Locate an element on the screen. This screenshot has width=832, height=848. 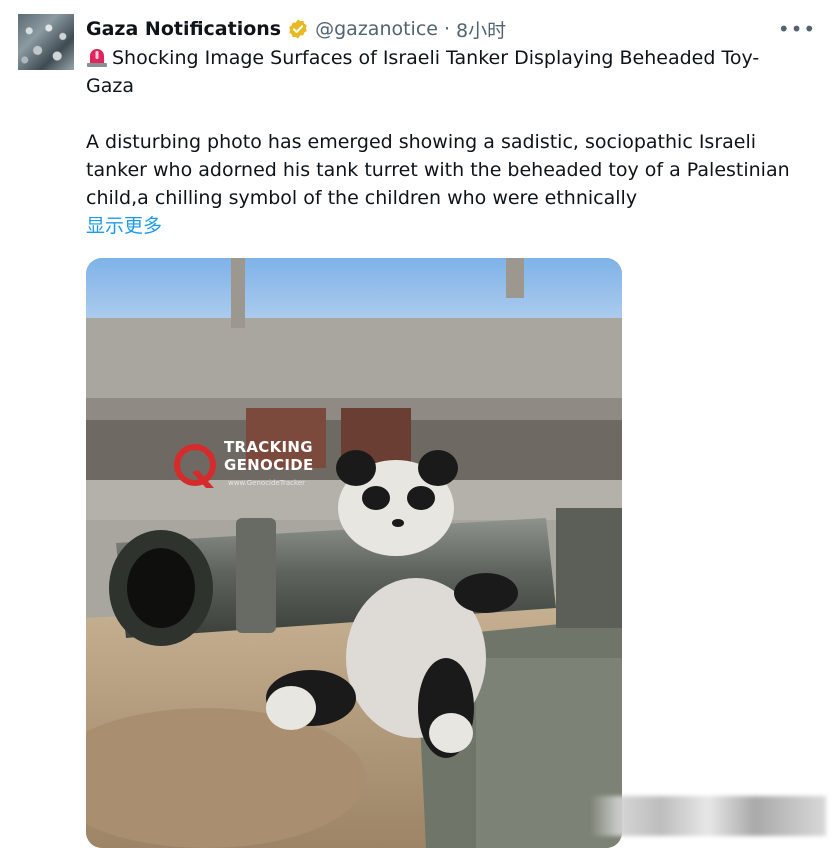
verified-badge-icon is located at coordinates (298, 29).